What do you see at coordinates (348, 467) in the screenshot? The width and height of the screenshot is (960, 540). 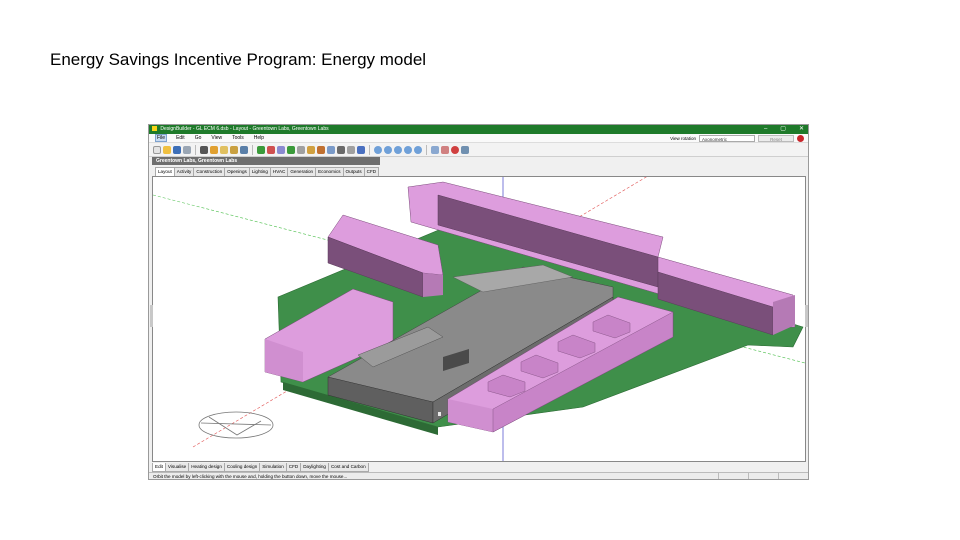 I see `tab-cost-and-carbon: Cost and Carbon` at bounding box center [348, 467].